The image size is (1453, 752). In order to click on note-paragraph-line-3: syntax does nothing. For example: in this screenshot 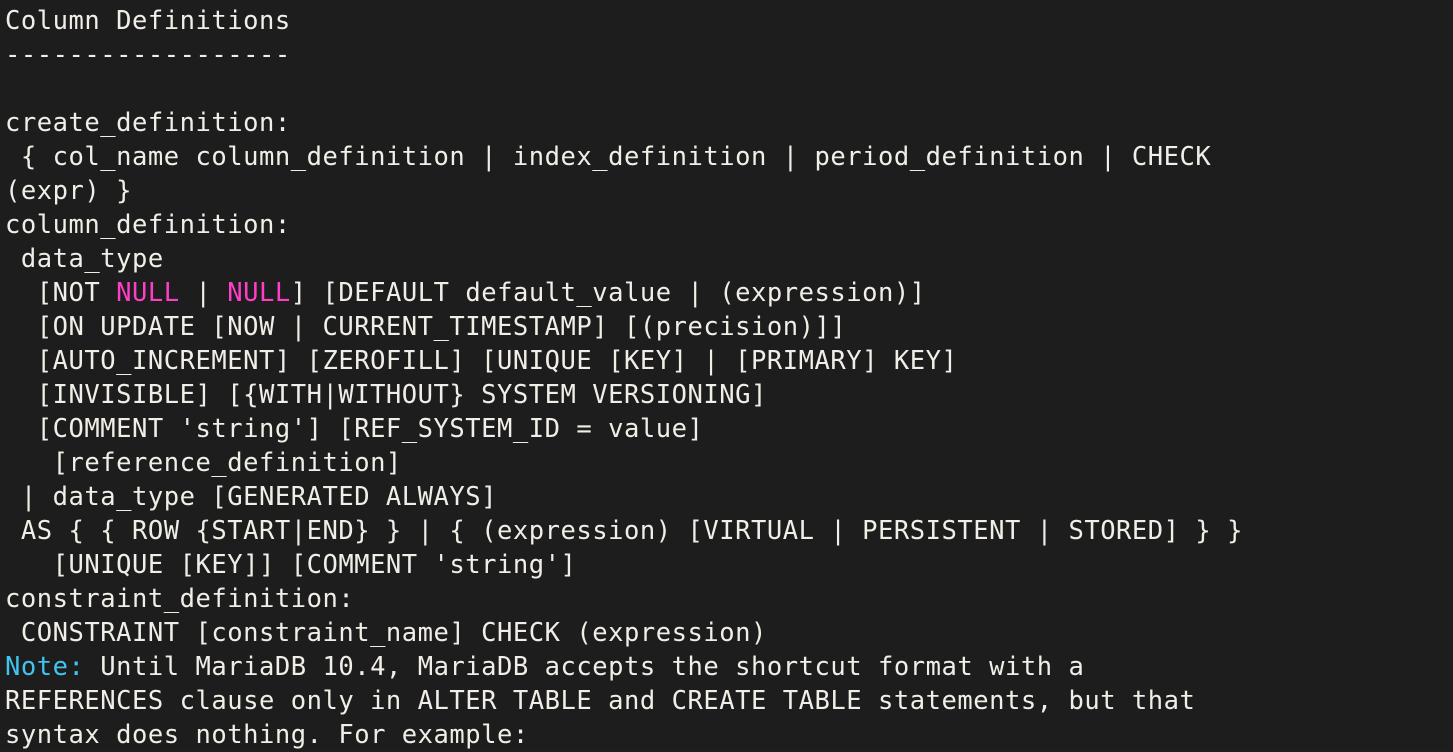, I will do `click(267, 735)`.